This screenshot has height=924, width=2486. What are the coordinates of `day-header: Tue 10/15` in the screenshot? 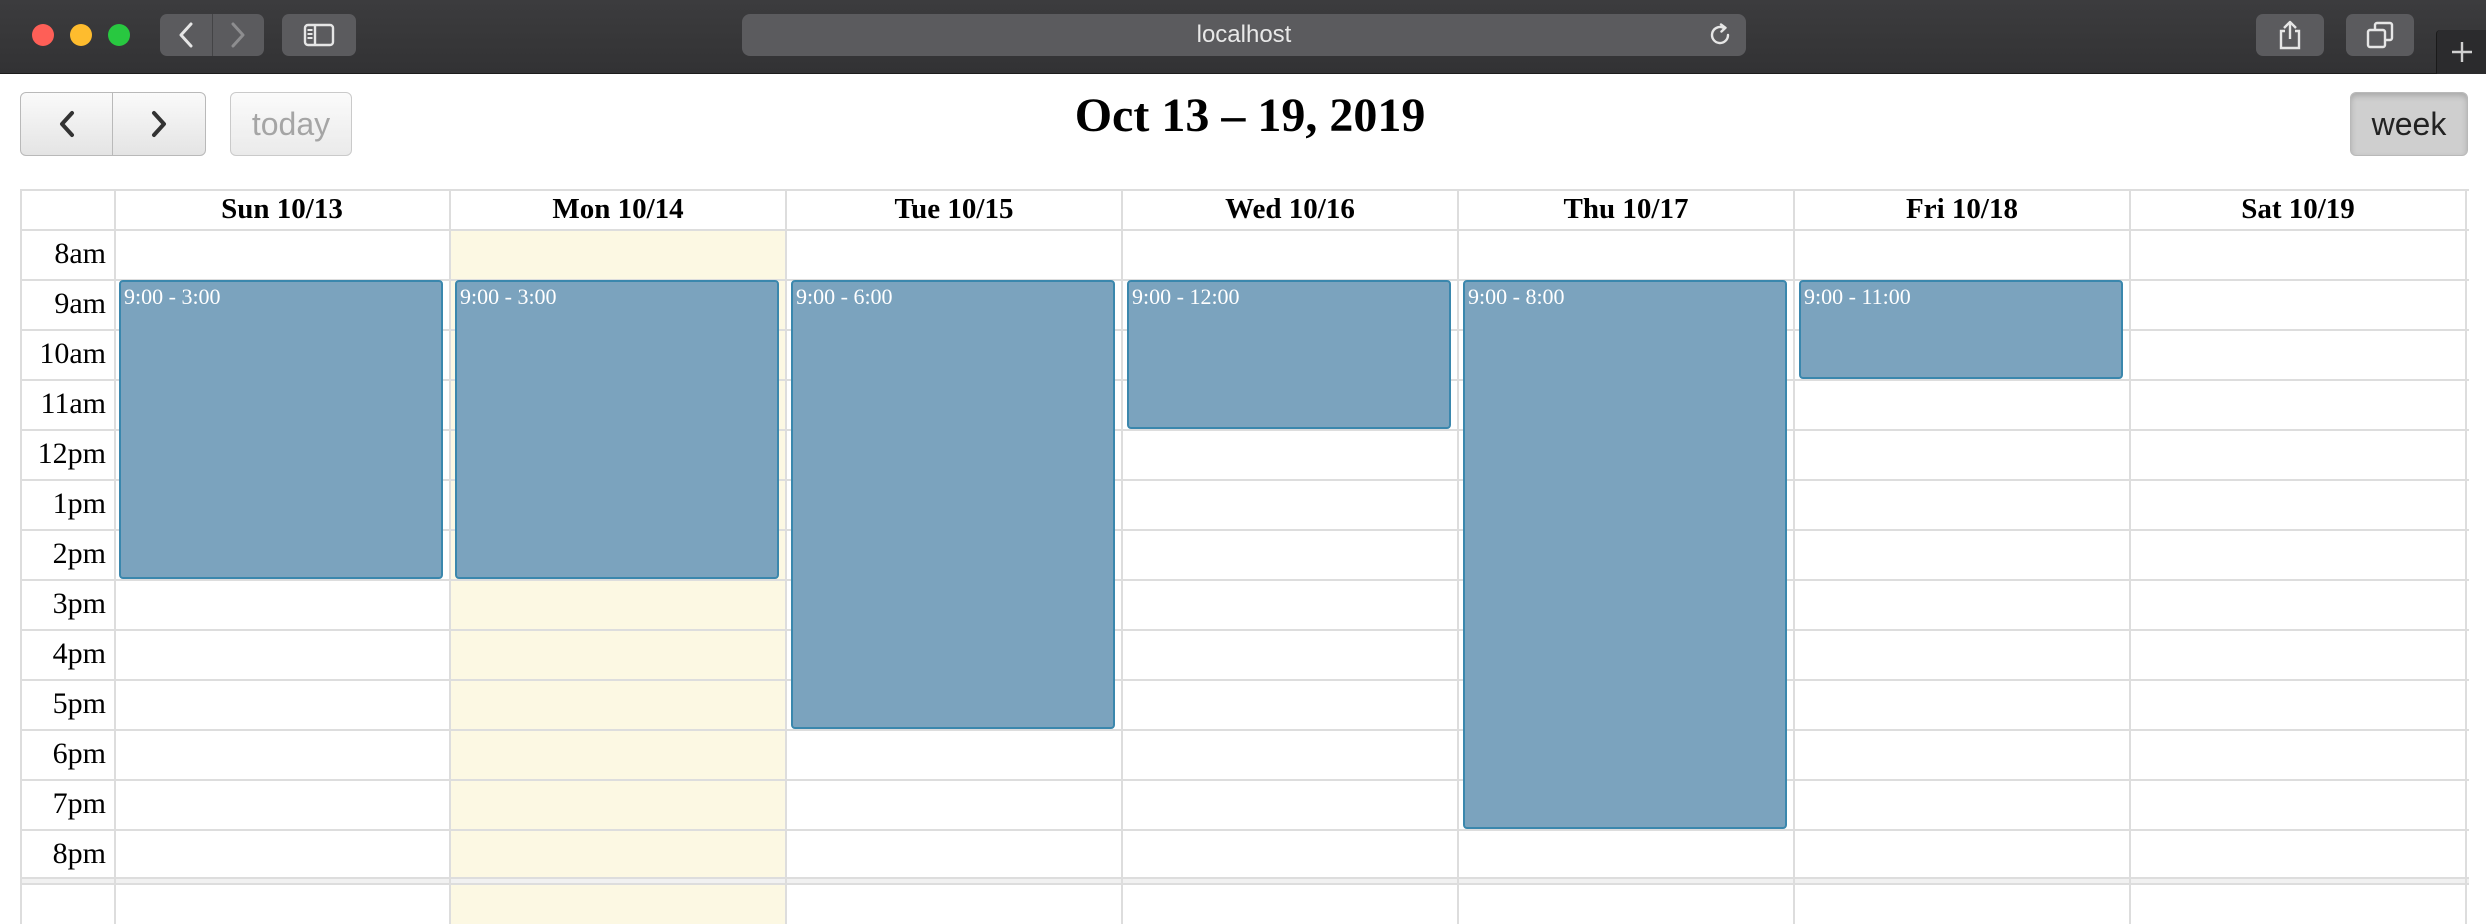 It's located at (954, 209).